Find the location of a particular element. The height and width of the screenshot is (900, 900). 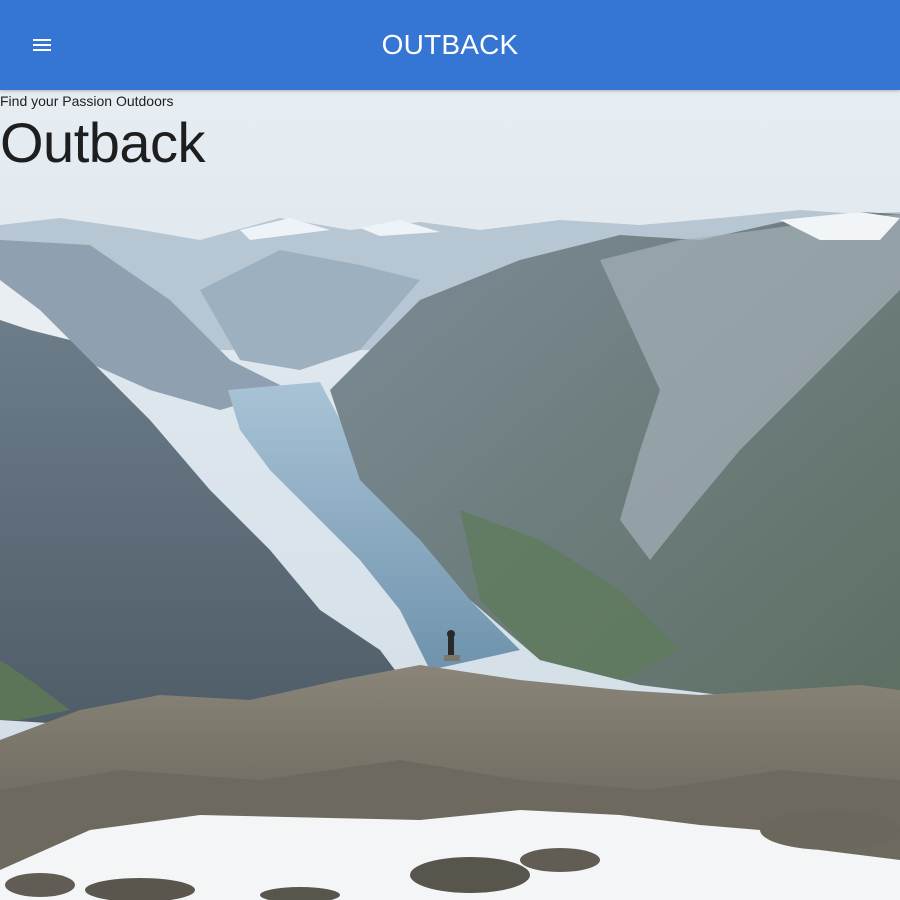

hero-tagline: Find your Passion Outdoors is located at coordinates (87, 101).